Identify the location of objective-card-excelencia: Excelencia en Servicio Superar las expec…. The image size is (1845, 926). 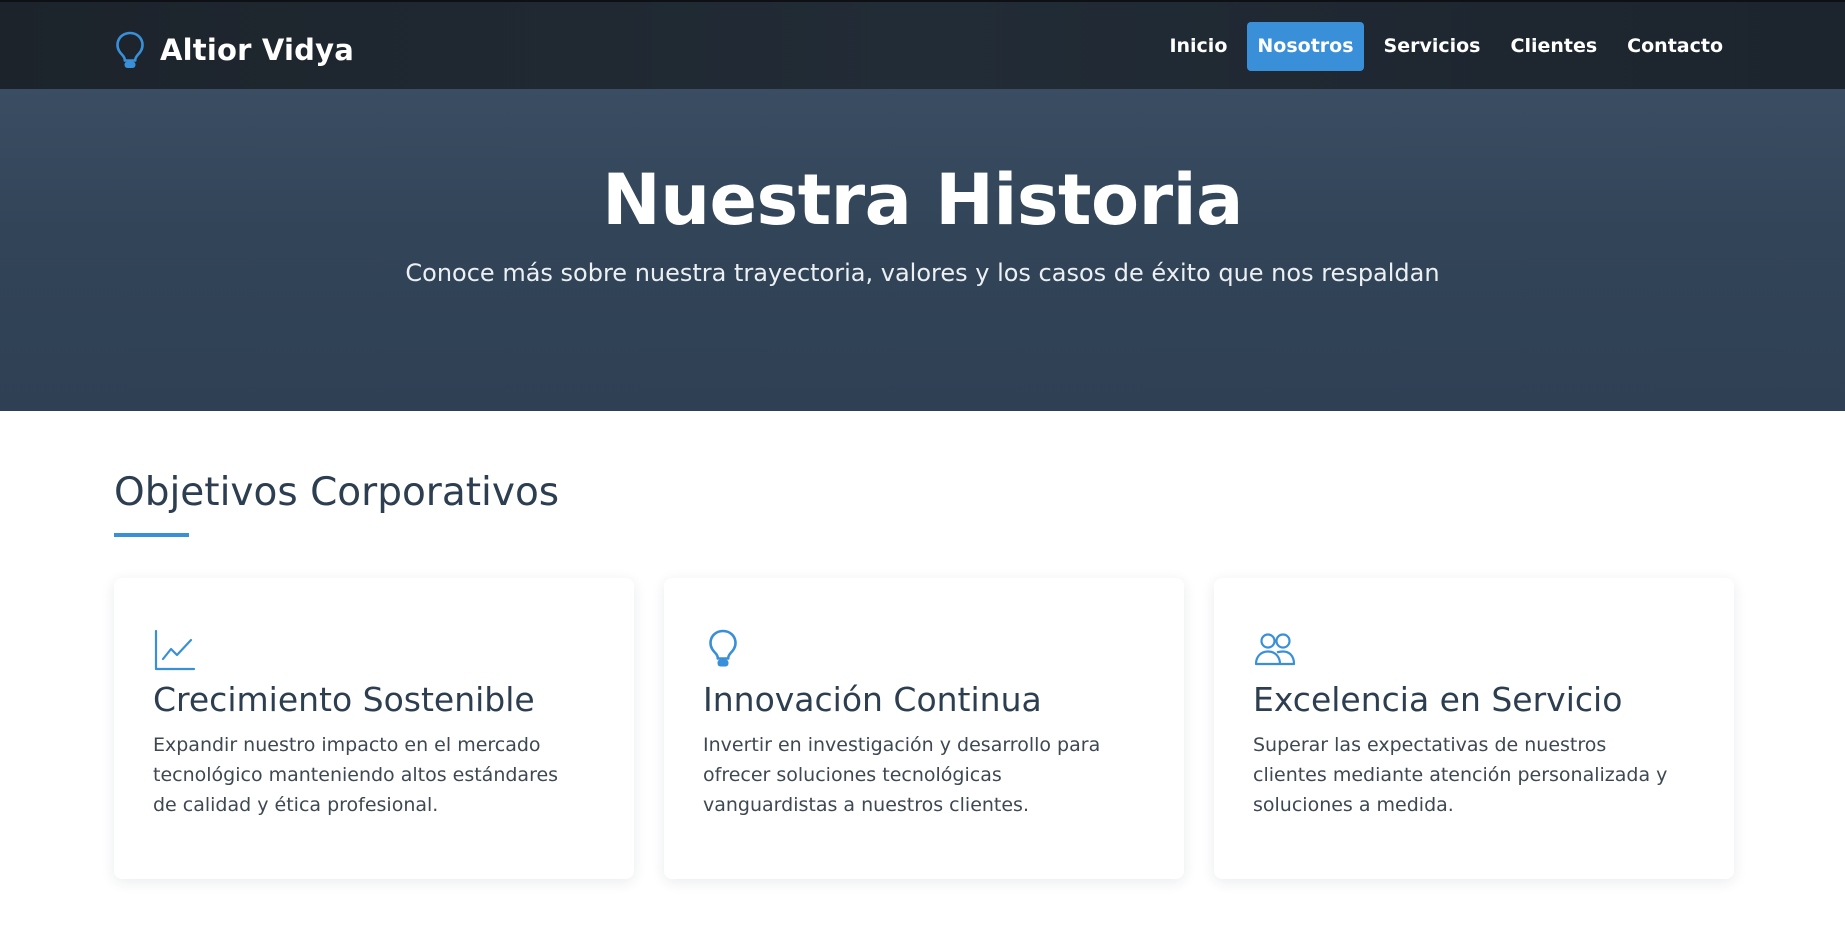
(1474, 728).